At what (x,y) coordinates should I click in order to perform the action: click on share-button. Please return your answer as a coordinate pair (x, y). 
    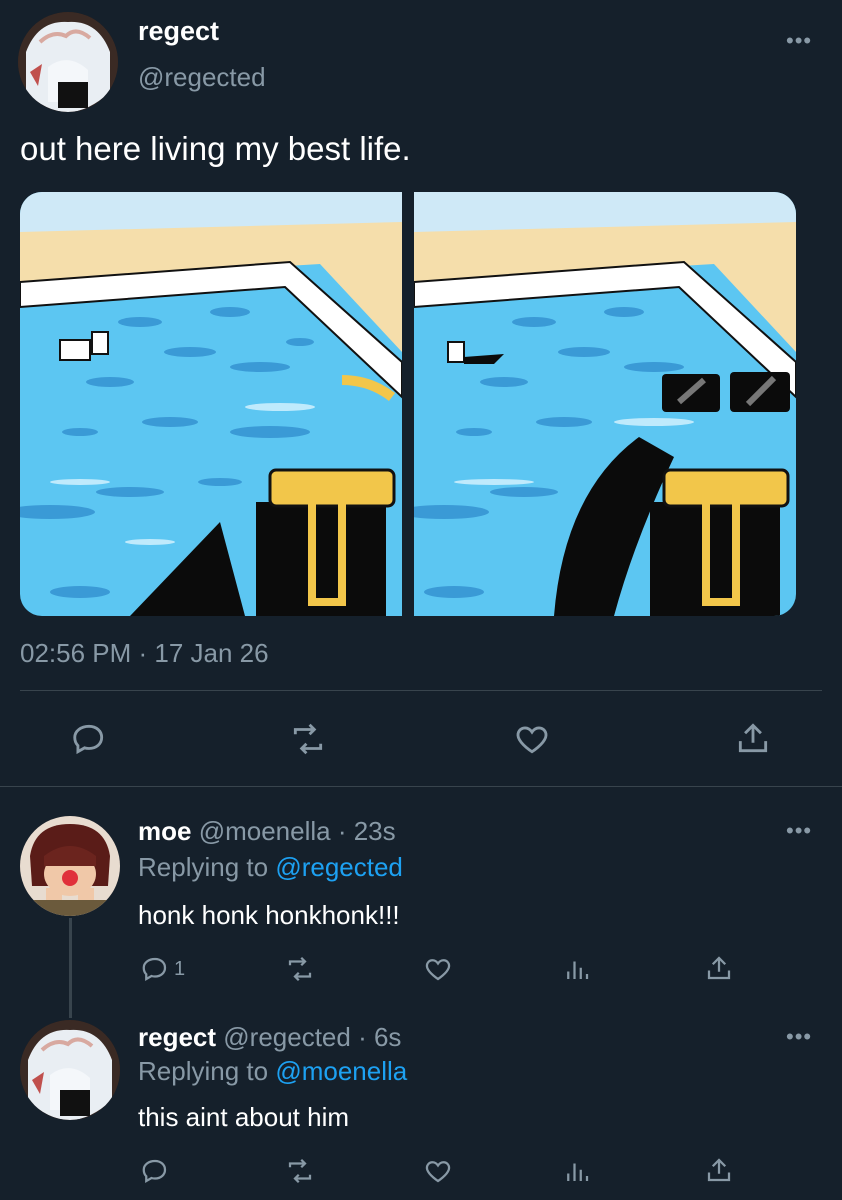
    Looking at the image, I should click on (753, 738).